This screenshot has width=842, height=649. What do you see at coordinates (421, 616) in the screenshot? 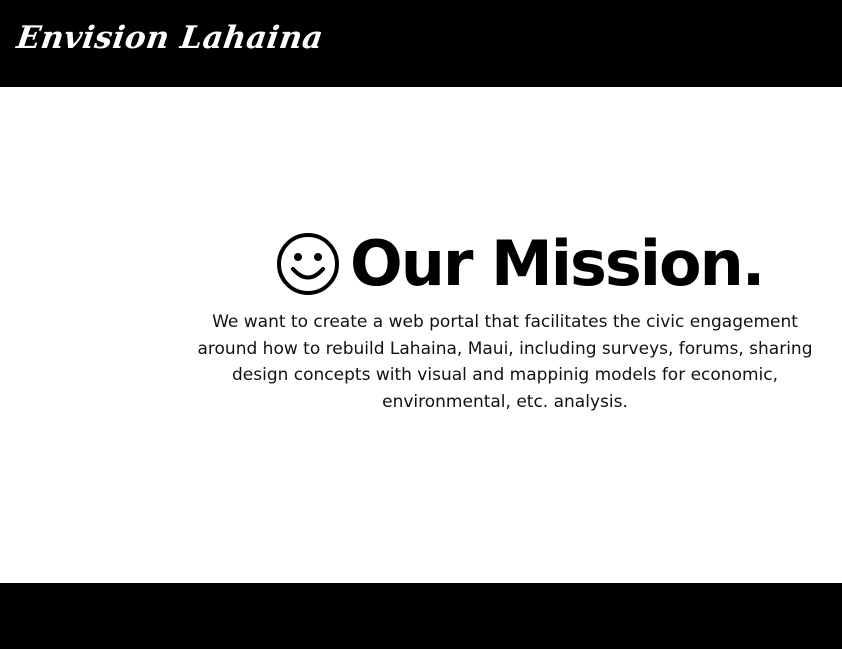
I see `site-footer` at bounding box center [421, 616].